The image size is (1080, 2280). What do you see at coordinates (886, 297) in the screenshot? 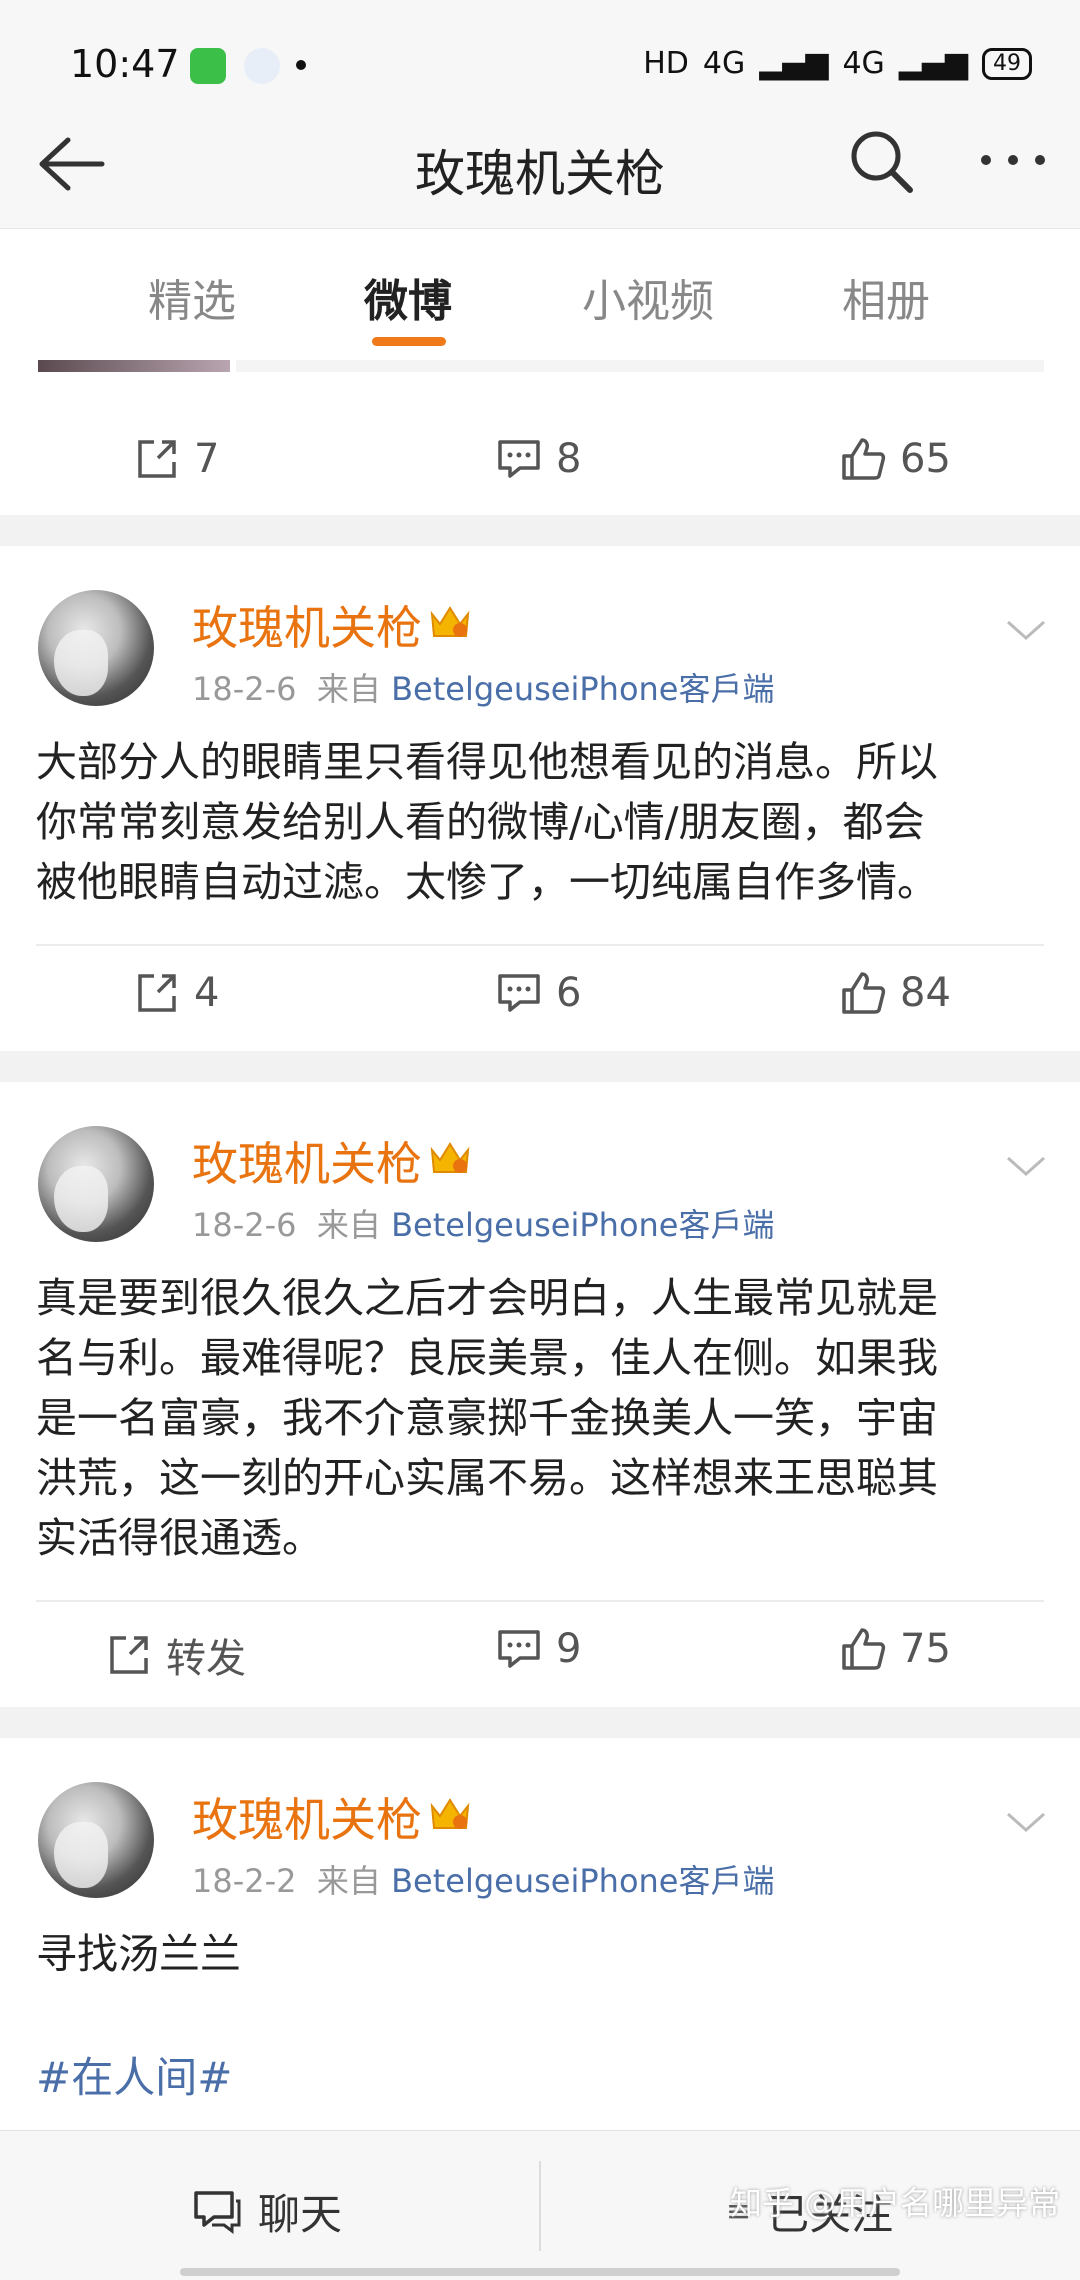
I see `tab-album: 相册` at bounding box center [886, 297].